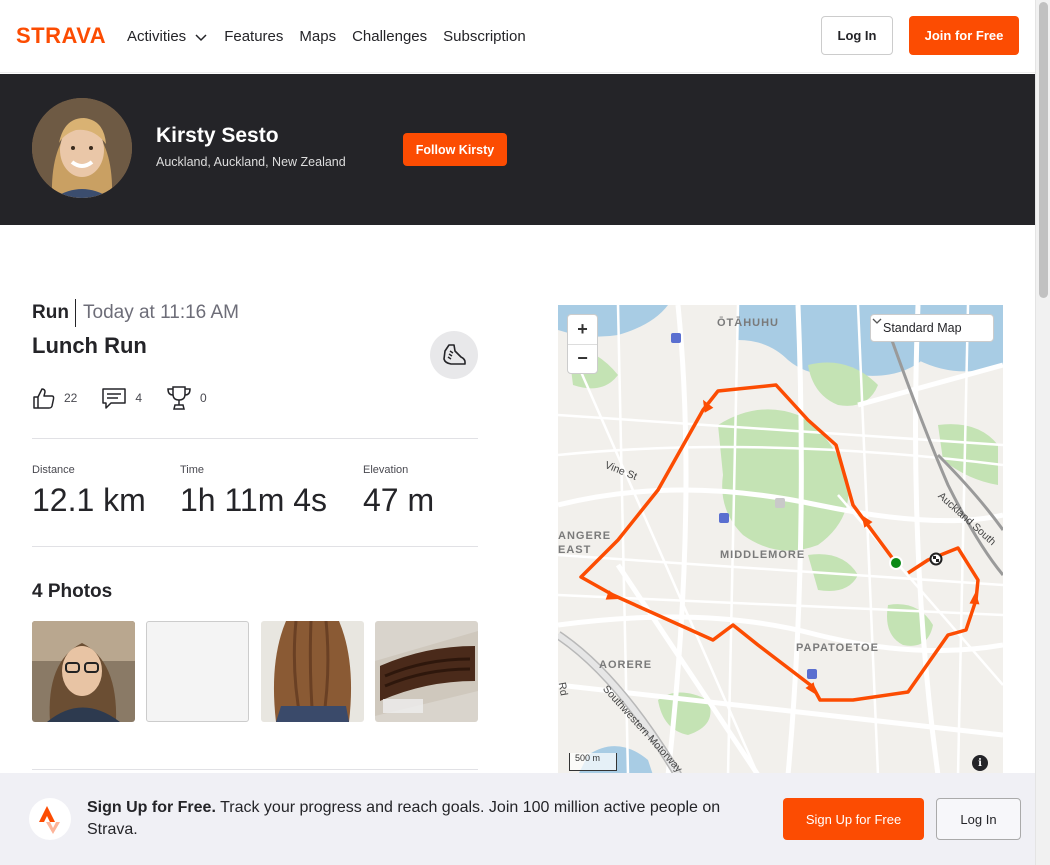 The image size is (1050, 865). Describe the element at coordinates (748, 323) in the screenshot. I see `map-label-otahuhu: ŌTĀHUHU` at that location.